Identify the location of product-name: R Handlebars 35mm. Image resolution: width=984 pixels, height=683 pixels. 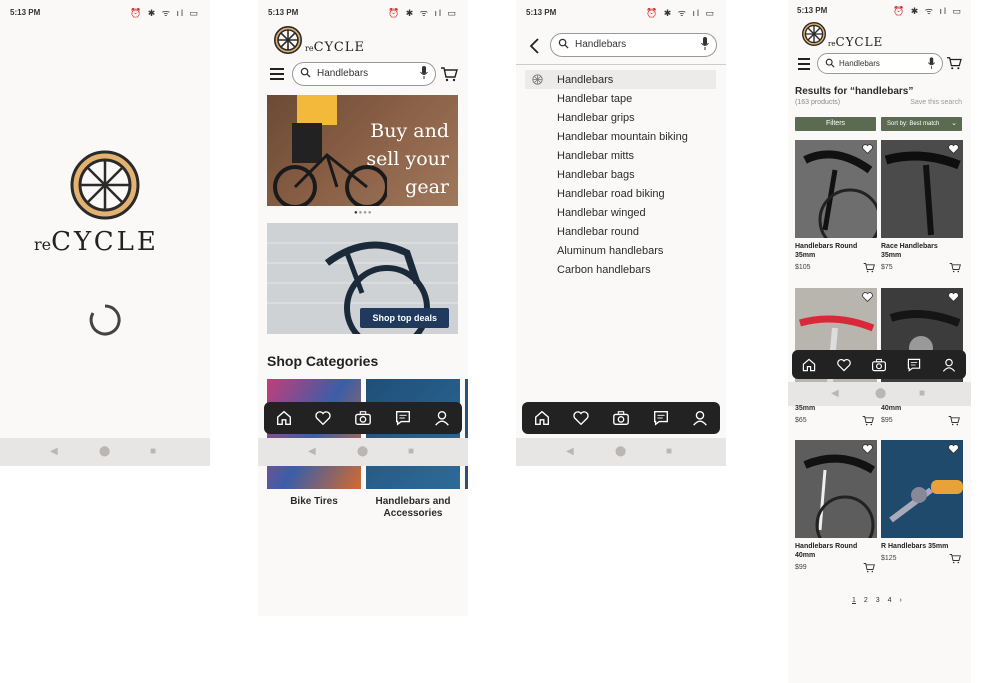
(916, 546).